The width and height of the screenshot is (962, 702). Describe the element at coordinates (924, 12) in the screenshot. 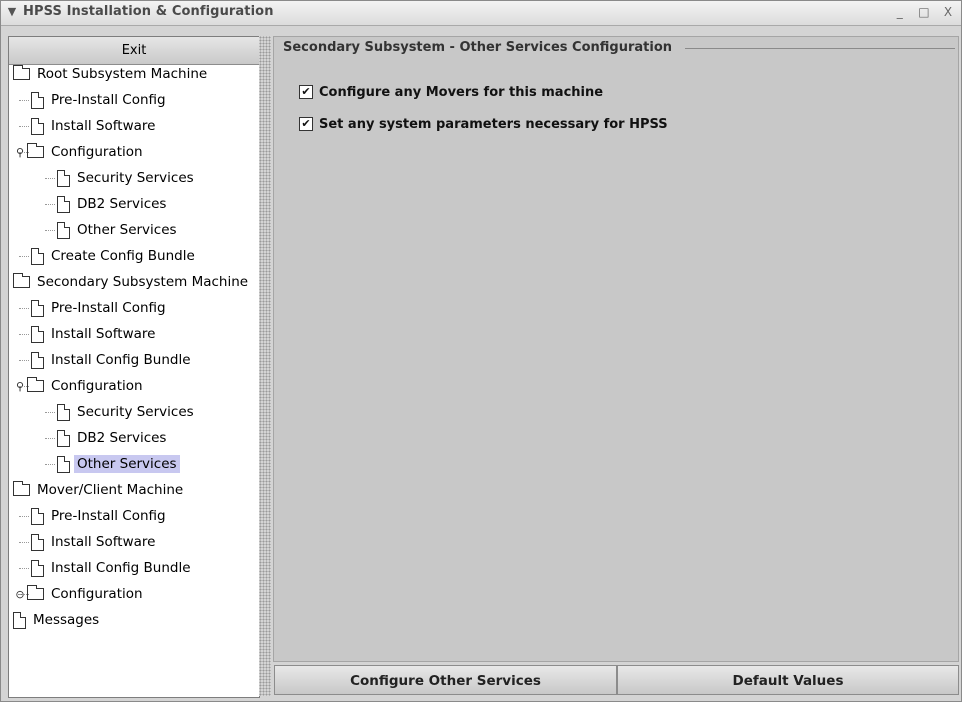

I see `maximize-icon: □` at that location.